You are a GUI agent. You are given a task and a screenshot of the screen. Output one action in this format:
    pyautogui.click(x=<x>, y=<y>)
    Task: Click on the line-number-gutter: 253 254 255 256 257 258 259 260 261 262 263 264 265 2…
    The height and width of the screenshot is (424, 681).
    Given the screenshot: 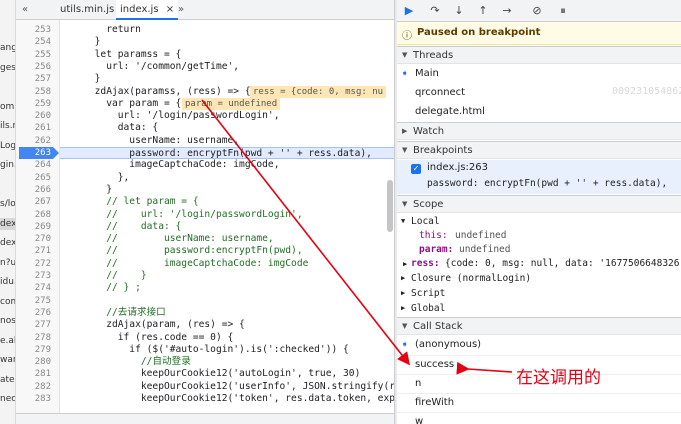 What is the action you would take?
    pyautogui.click(x=38, y=217)
    